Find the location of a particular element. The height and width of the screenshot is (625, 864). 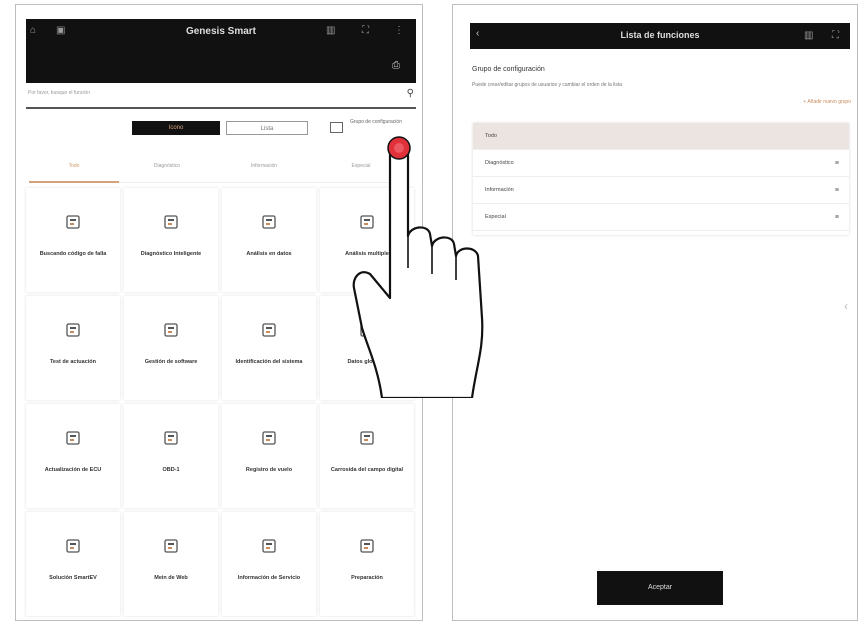

function-tile: Gestión de software is located at coordinates (171, 348).